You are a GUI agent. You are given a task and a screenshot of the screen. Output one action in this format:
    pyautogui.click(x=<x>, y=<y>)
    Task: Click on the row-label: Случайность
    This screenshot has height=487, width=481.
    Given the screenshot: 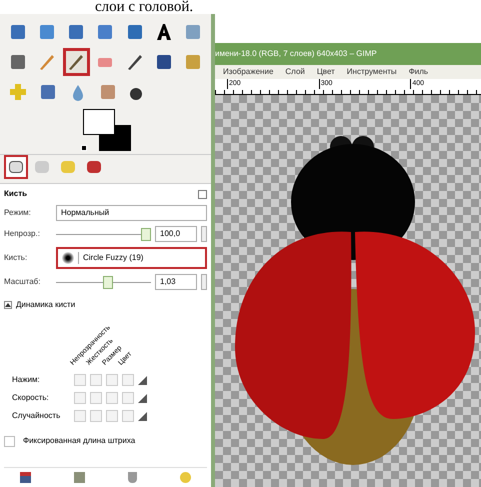 What is the action you would take?
    pyautogui.click(x=36, y=416)
    